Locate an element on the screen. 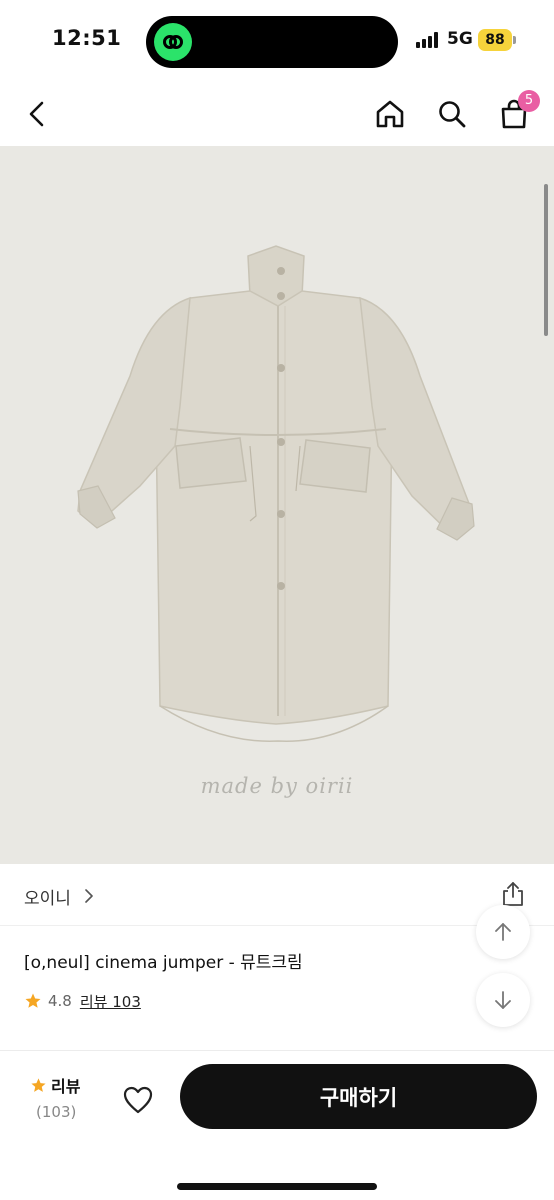 Image resolution: width=554 pixels, height=1200 pixels. rating-row: 4.8 리뷰 103 is located at coordinates (82, 1001).